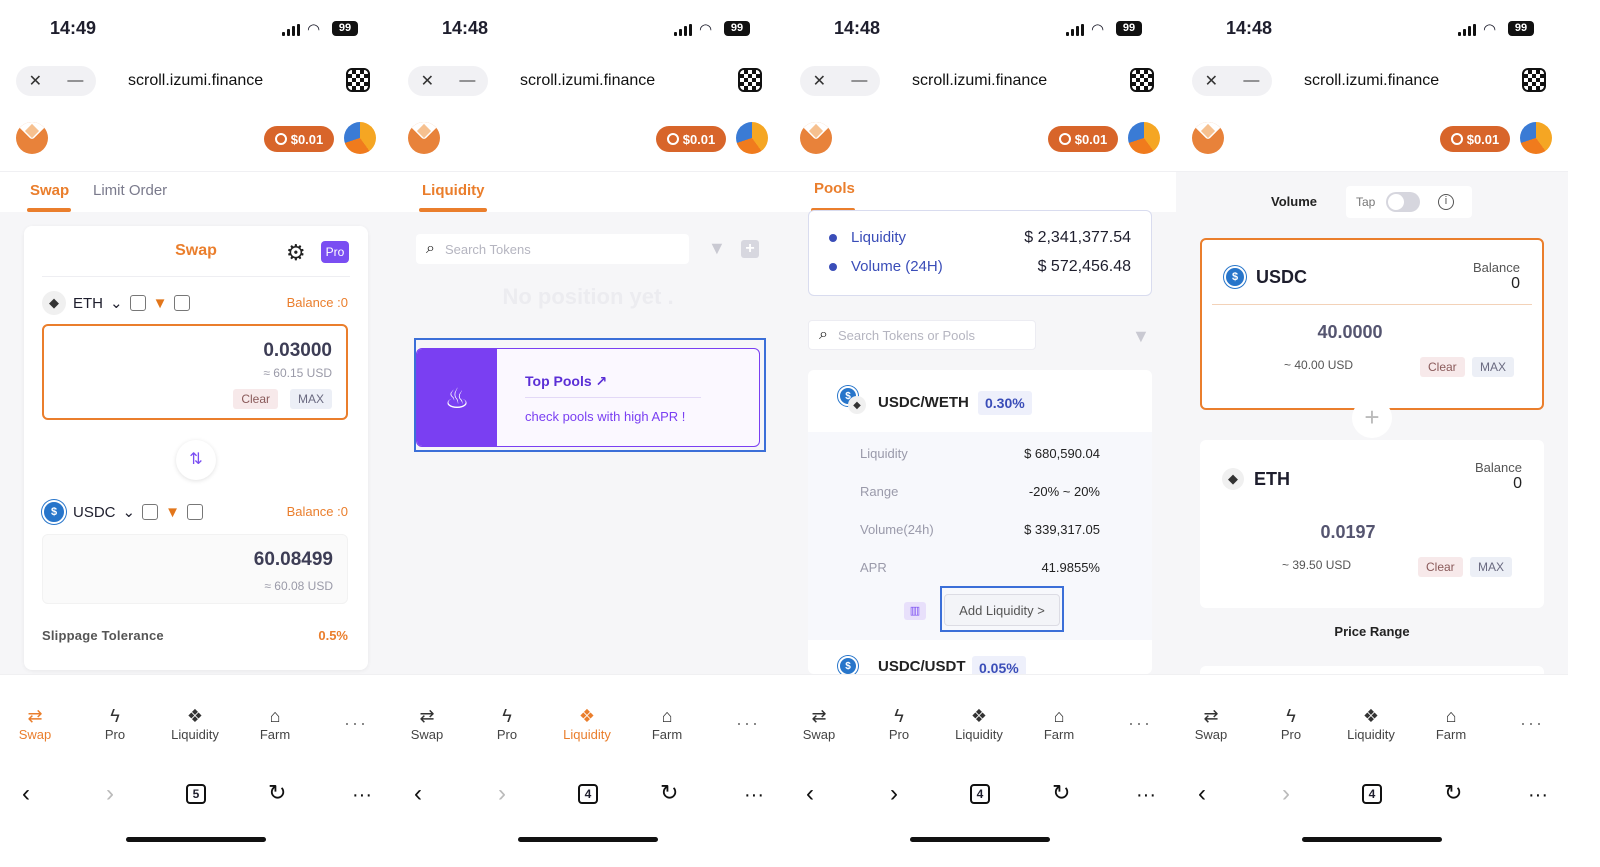 This screenshot has height=867, width=1600. What do you see at coordinates (297, 351) in the screenshot?
I see `from-amount: 0.03000` at bounding box center [297, 351].